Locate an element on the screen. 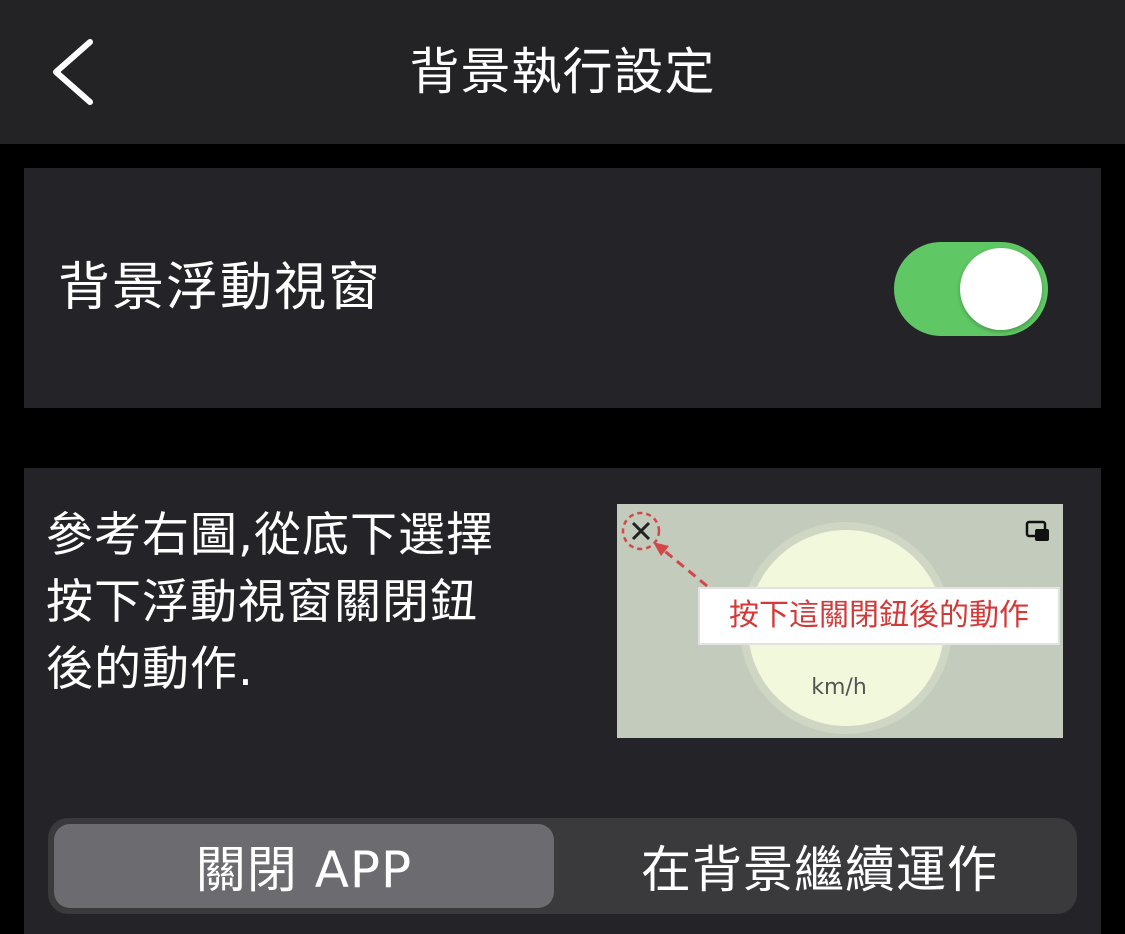  page-title: 背景執行設定 is located at coordinates (562, 72).